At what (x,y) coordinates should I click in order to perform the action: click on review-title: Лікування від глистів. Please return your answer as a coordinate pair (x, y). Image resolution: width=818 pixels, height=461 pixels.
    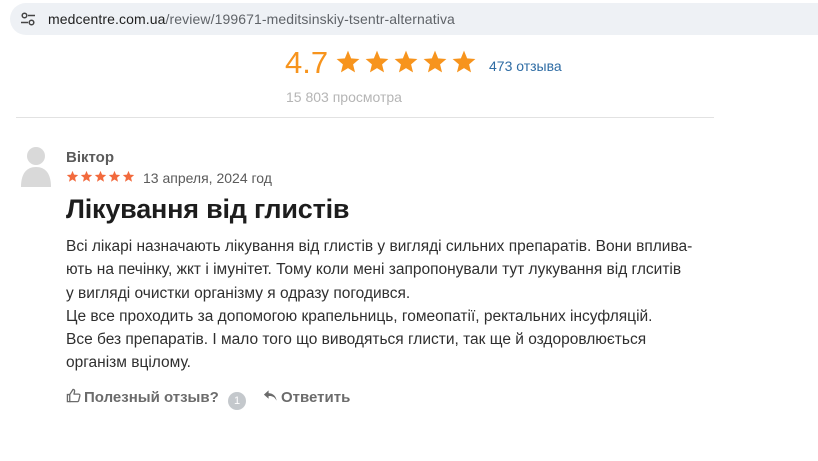
    Looking at the image, I should click on (208, 209).